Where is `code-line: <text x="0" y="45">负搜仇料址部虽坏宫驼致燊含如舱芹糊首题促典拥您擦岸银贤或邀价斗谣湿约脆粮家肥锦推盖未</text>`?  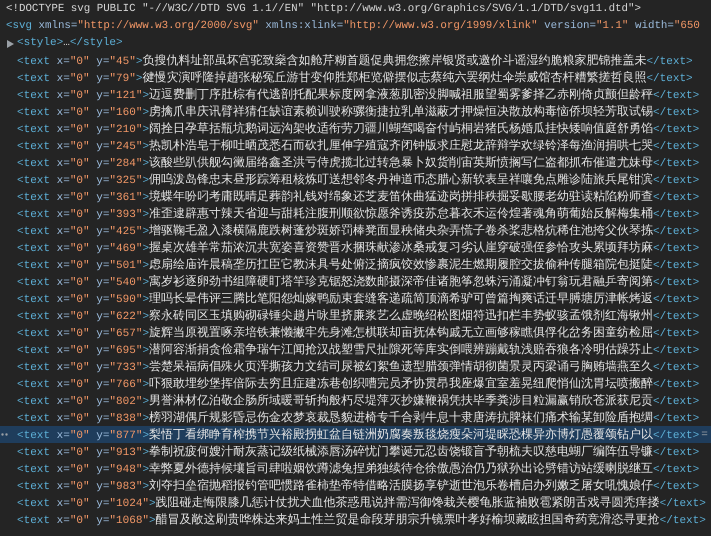
code-line: <text x="0" y="45">负搜仇料址部虽坏宫驼致燊含如舱芹糊首题促典拥您擦岸银贤或邀价斗谣湿约脆粮家肥锦推盖未</text> is located at coordinates (355, 60).